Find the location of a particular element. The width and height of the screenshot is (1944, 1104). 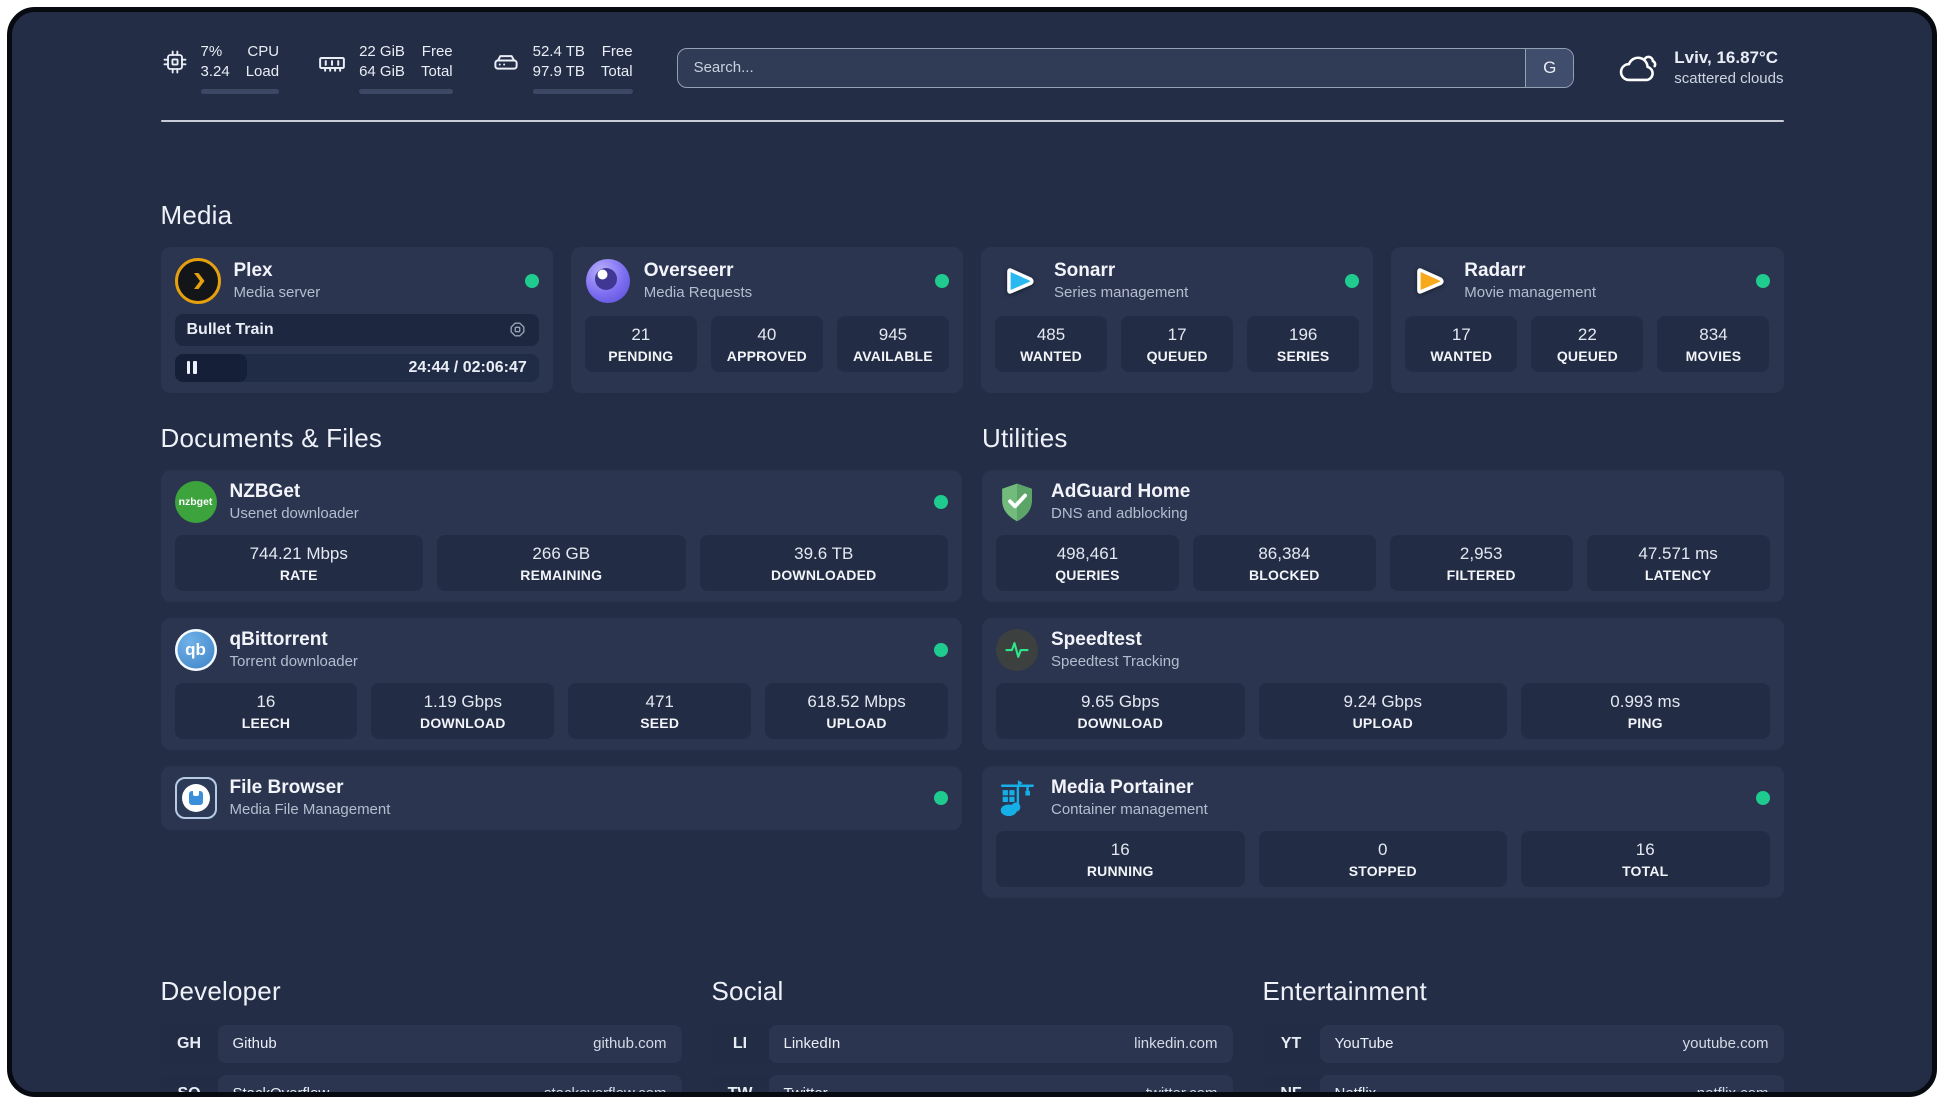

bookmark-twitter: TW Twitter twitter.com is located at coordinates (972, 1083).